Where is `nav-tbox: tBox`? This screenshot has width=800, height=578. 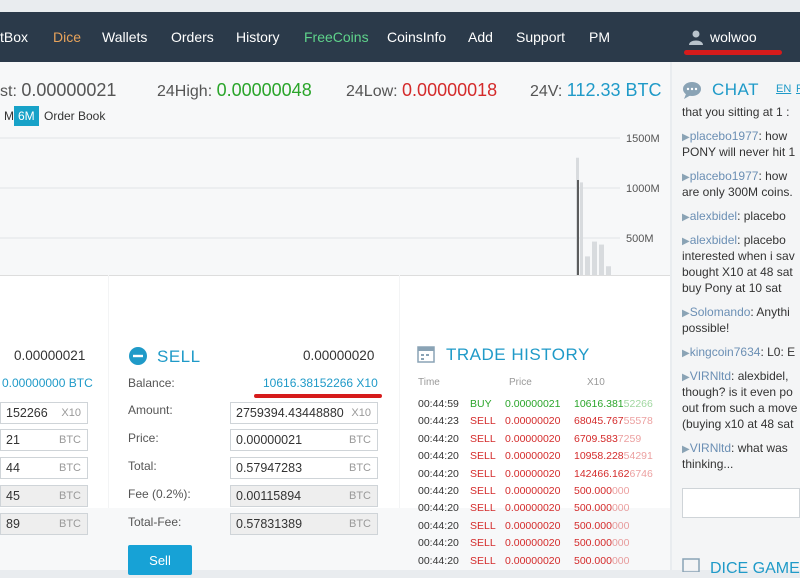
nav-tbox: tBox is located at coordinates (14, 37).